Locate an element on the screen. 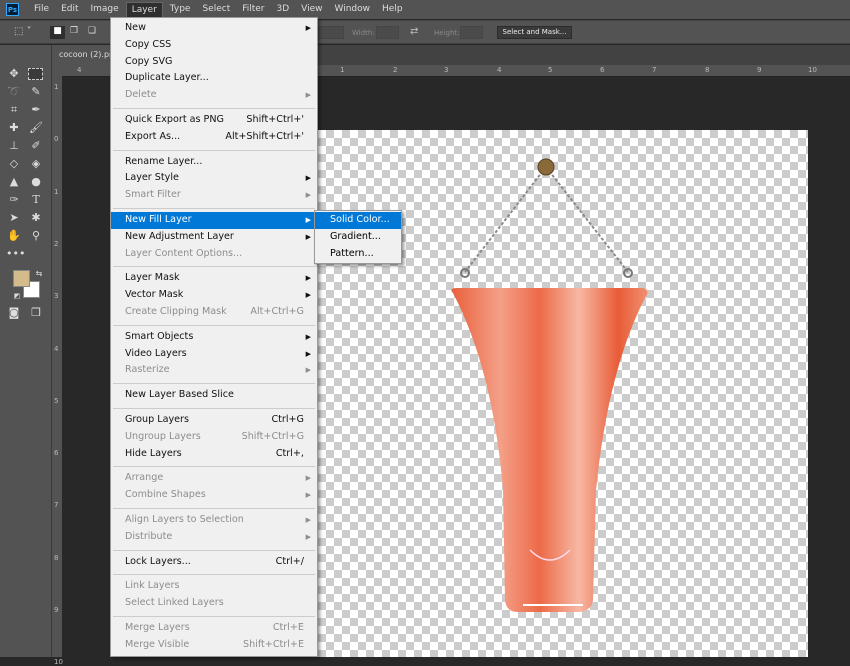  menu-item-label: Select Linked Layers is located at coordinates (174, 603).